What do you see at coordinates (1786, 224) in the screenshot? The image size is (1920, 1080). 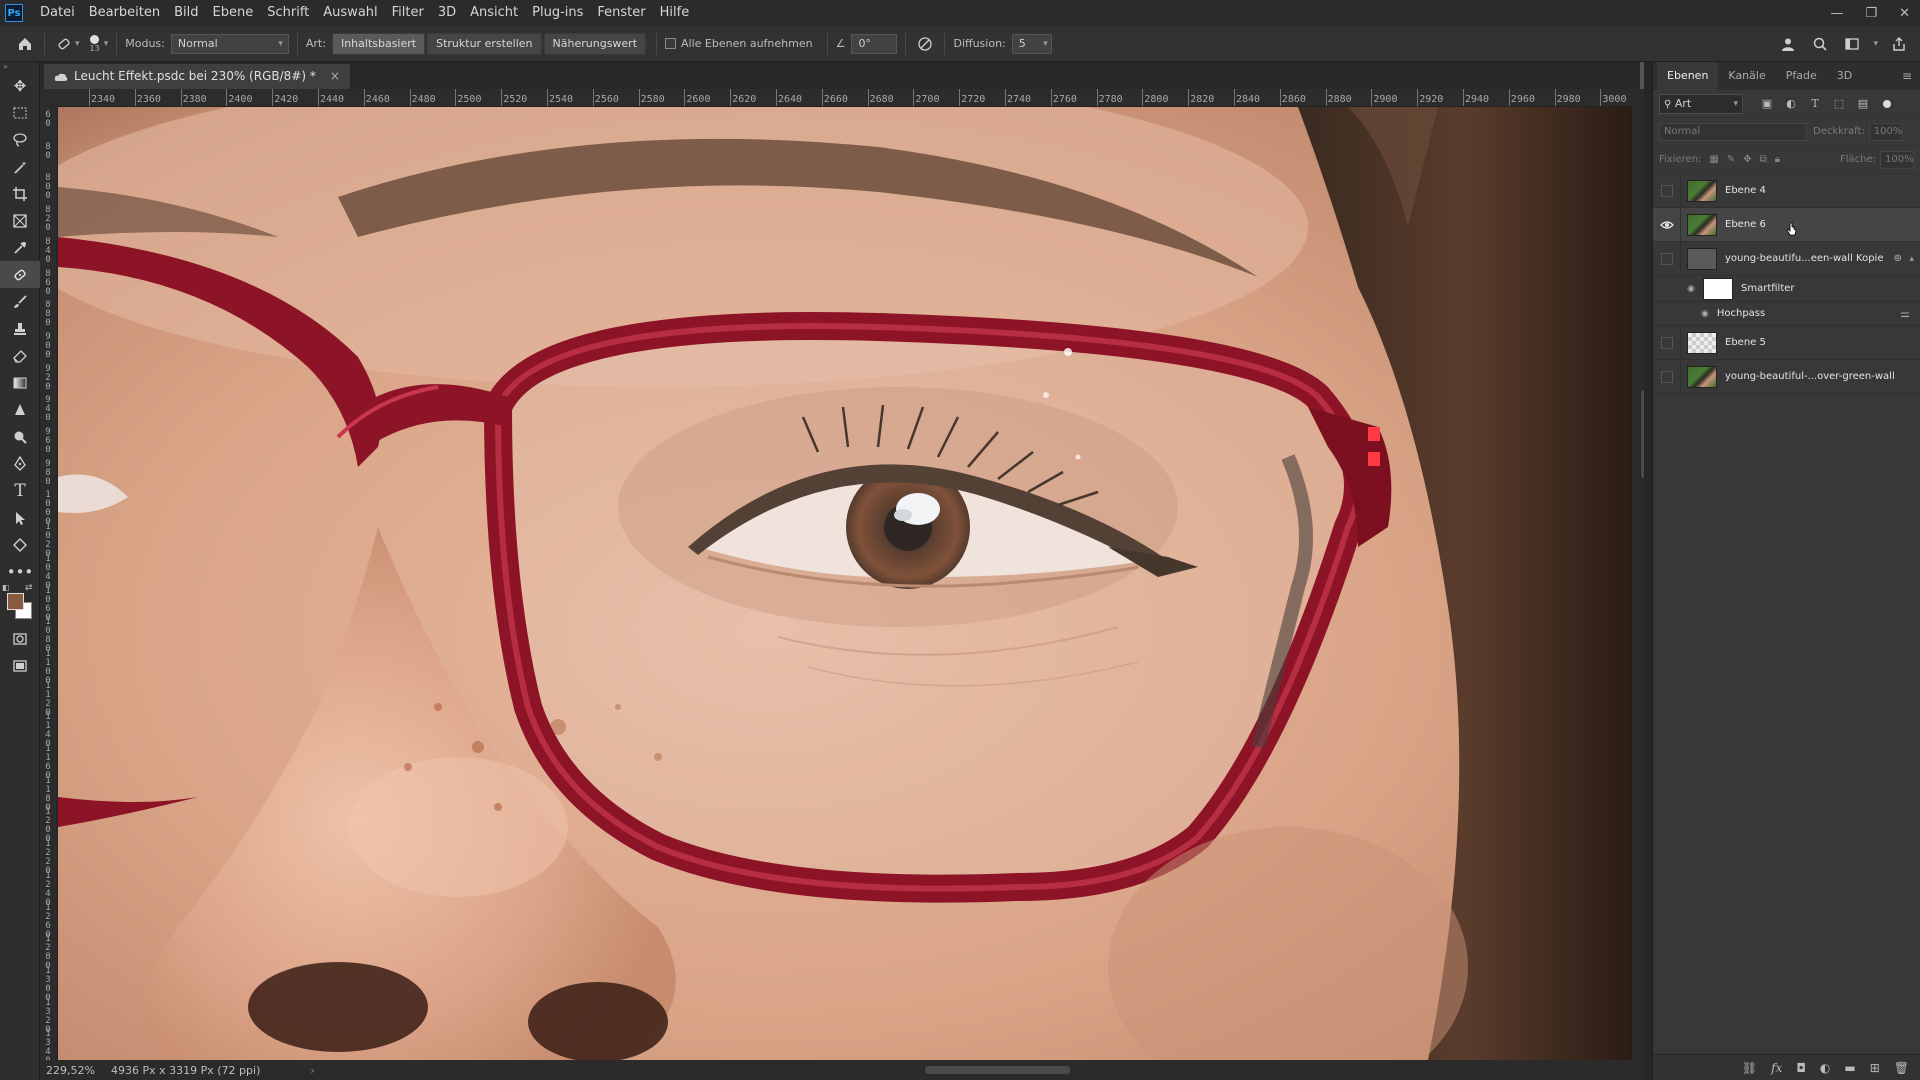 I see `layer-row: Ebene 6` at bounding box center [1786, 224].